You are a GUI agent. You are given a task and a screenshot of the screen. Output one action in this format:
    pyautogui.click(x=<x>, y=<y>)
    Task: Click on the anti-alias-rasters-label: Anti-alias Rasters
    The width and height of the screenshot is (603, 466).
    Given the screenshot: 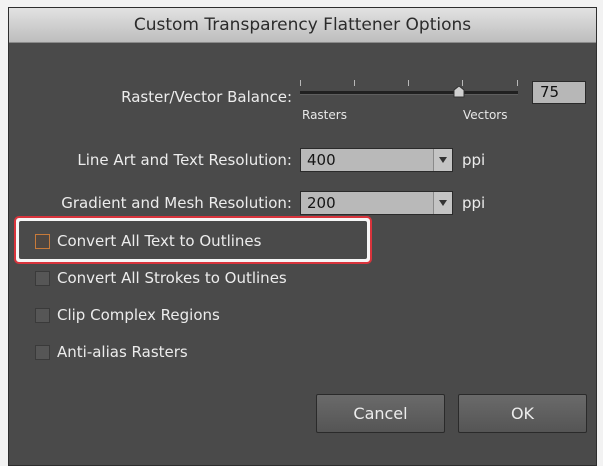 What is the action you would take?
    pyautogui.click(x=122, y=352)
    